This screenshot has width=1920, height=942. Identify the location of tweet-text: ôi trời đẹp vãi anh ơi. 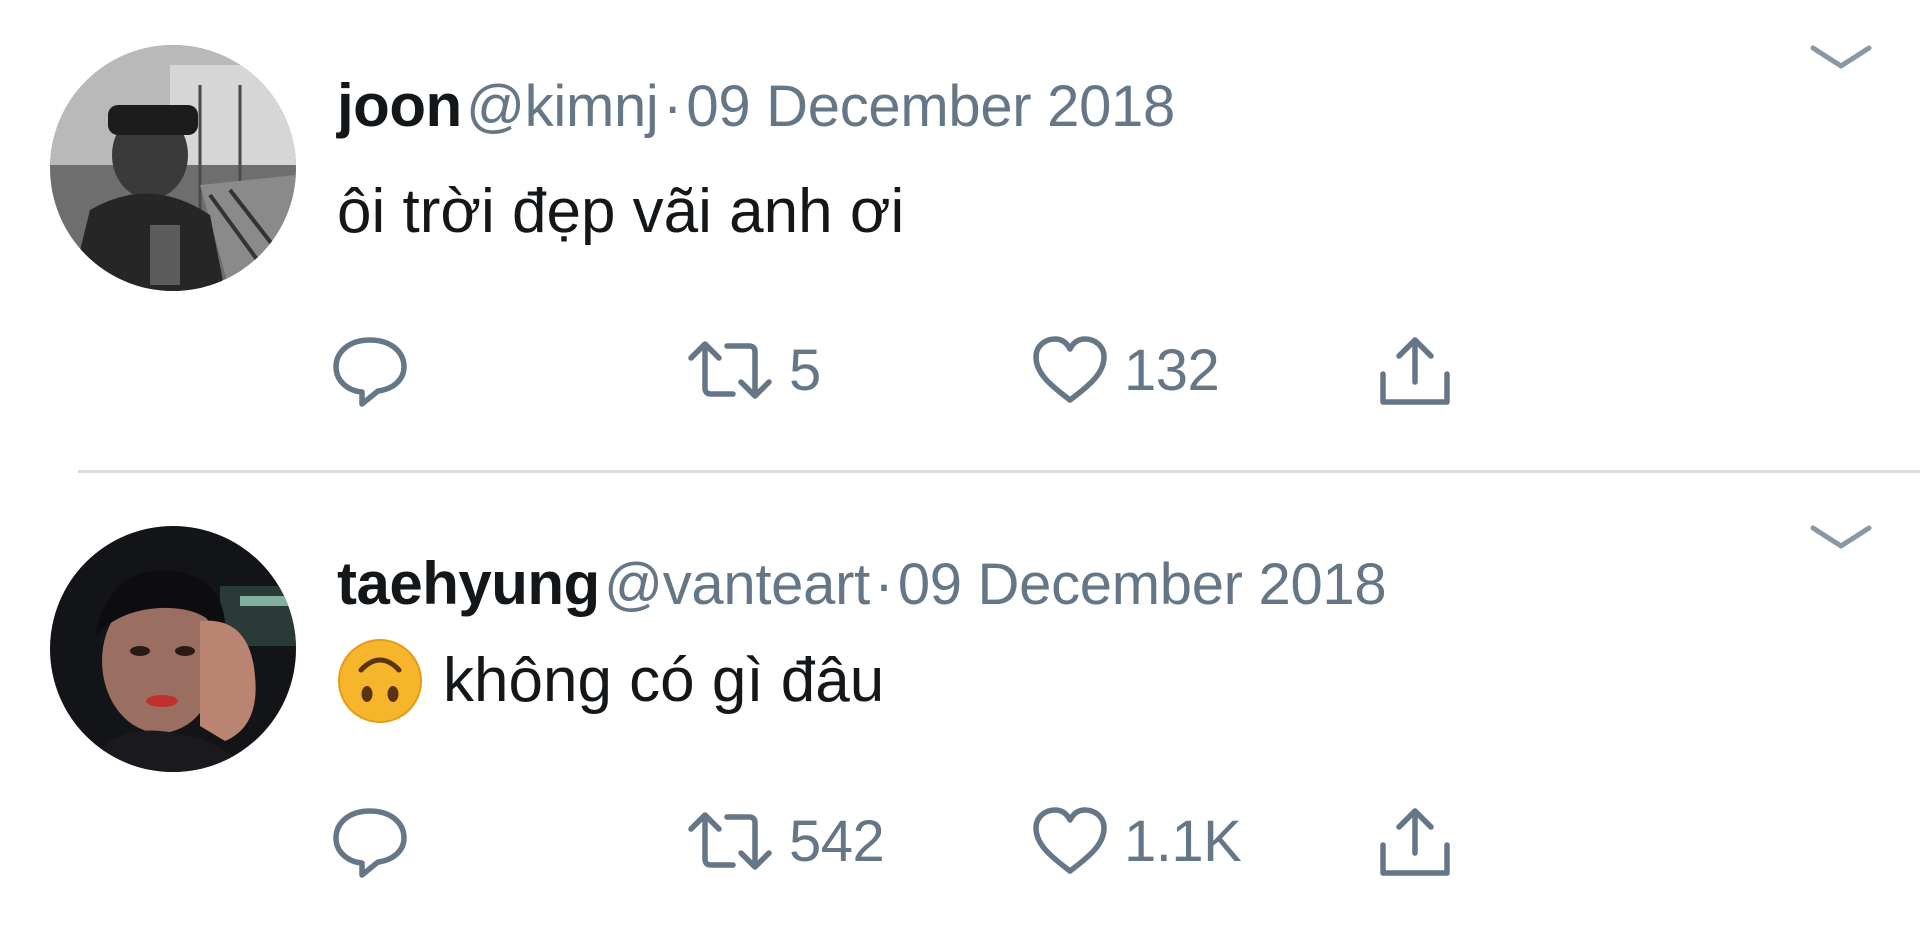
(620, 212).